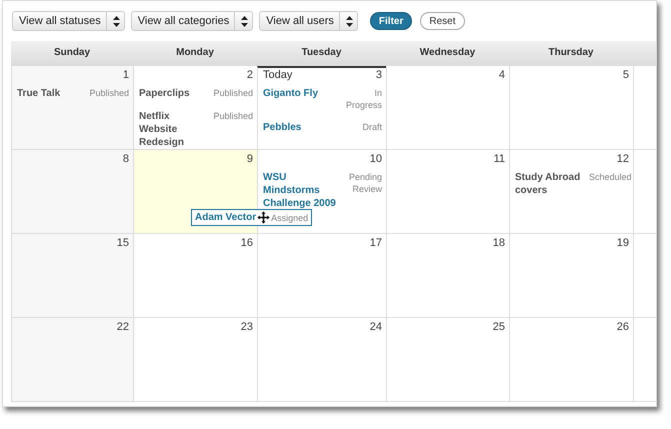 The width and height of the screenshot is (671, 429). Describe the element at coordinates (246, 243) in the screenshot. I see `day-number: 16` at that location.